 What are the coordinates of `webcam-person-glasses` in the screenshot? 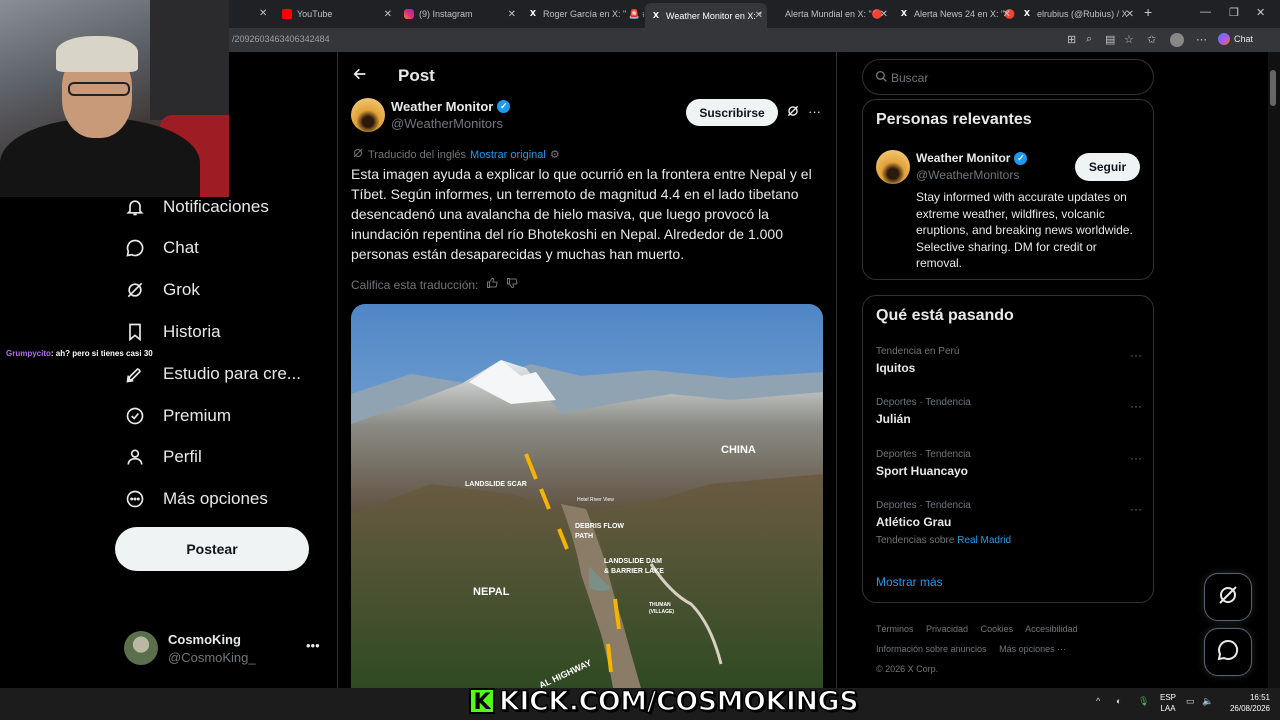 It's located at (99, 89).